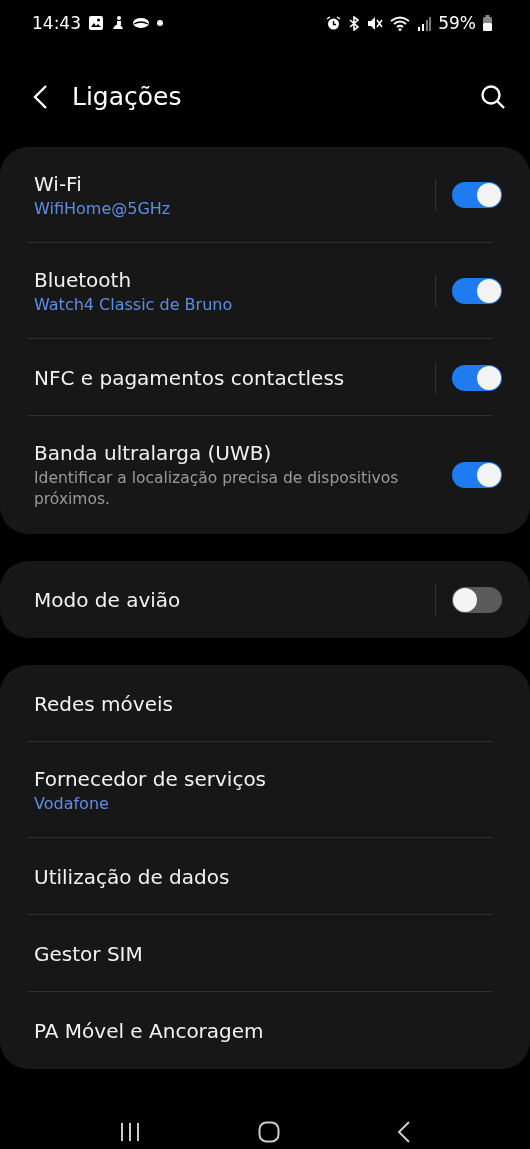 The image size is (530, 1149). What do you see at coordinates (234, 184) in the screenshot?
I see `setting-title: Wi-Fi` at bounding box center [234, 184].